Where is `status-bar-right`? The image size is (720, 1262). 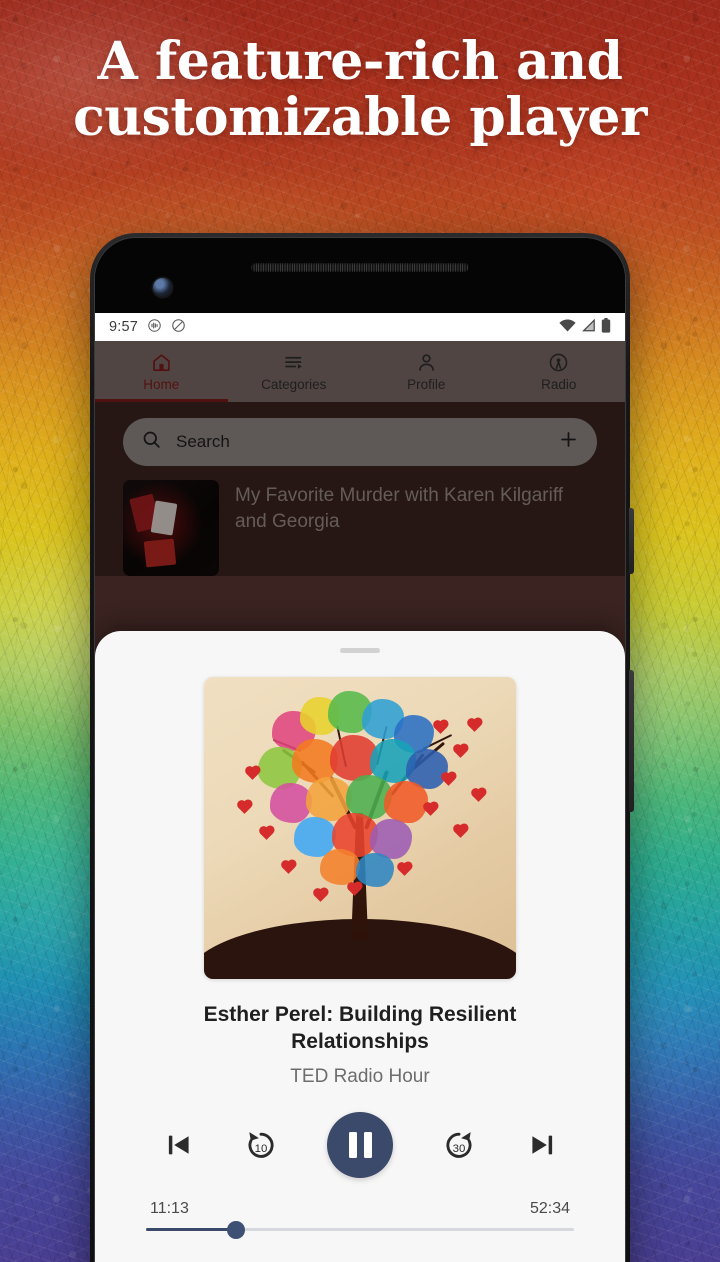 status-bar-right is located at coordinates (585, 327).